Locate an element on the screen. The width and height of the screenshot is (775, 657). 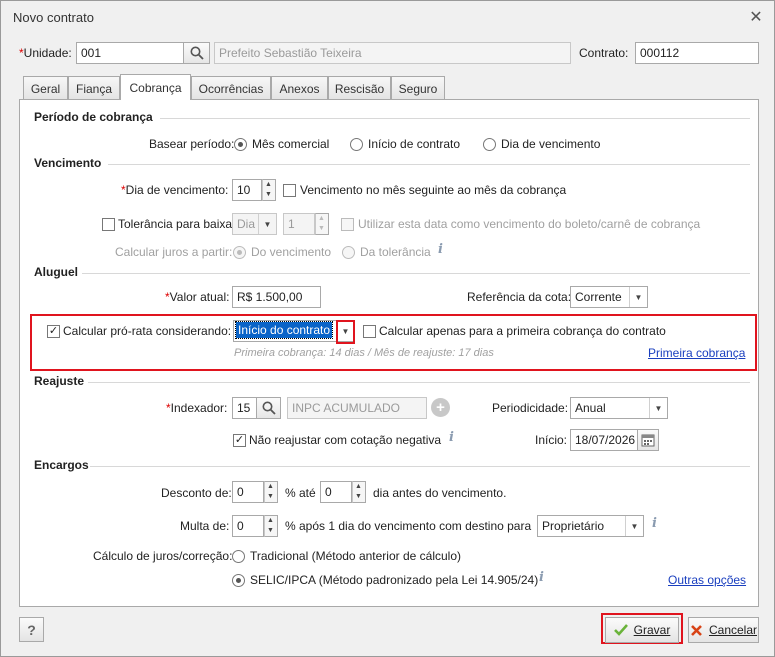
tolerancia-value-input: 1 is located at coordinates (299, 224).